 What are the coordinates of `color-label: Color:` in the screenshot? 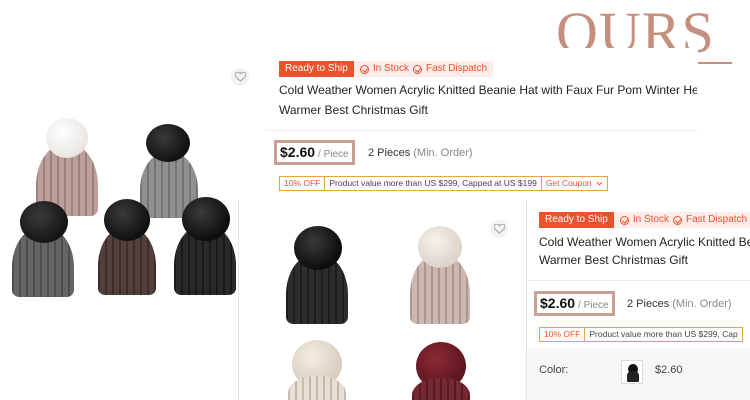 It's located at (554, 370).